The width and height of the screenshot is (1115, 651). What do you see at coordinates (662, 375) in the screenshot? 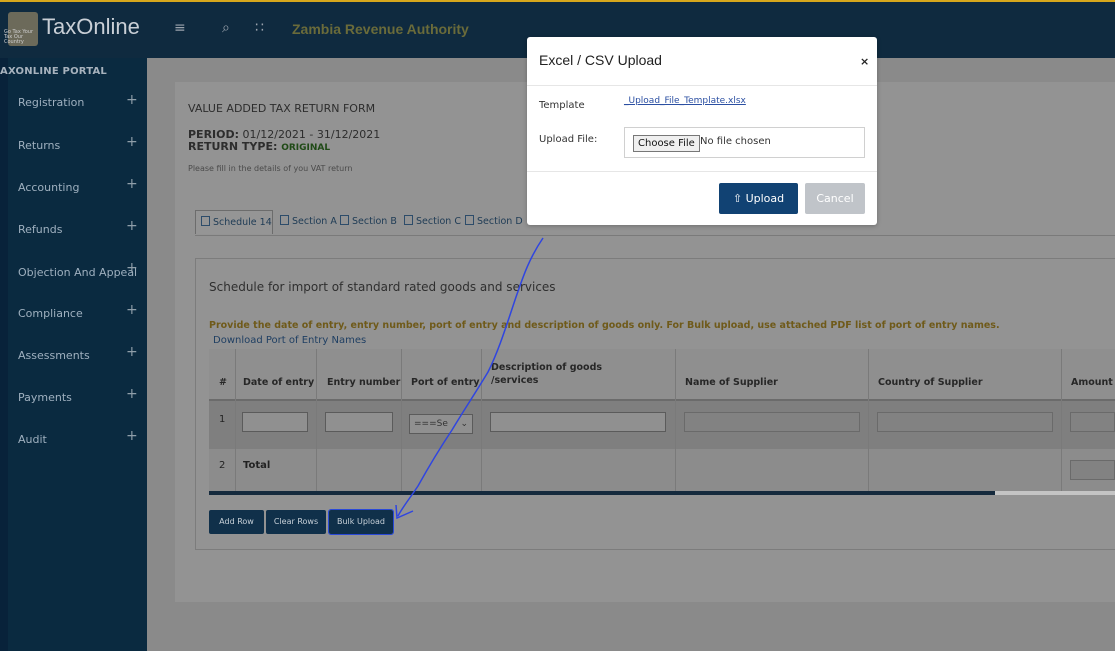
I see `table-header-row` at bounding box center [662, 375].